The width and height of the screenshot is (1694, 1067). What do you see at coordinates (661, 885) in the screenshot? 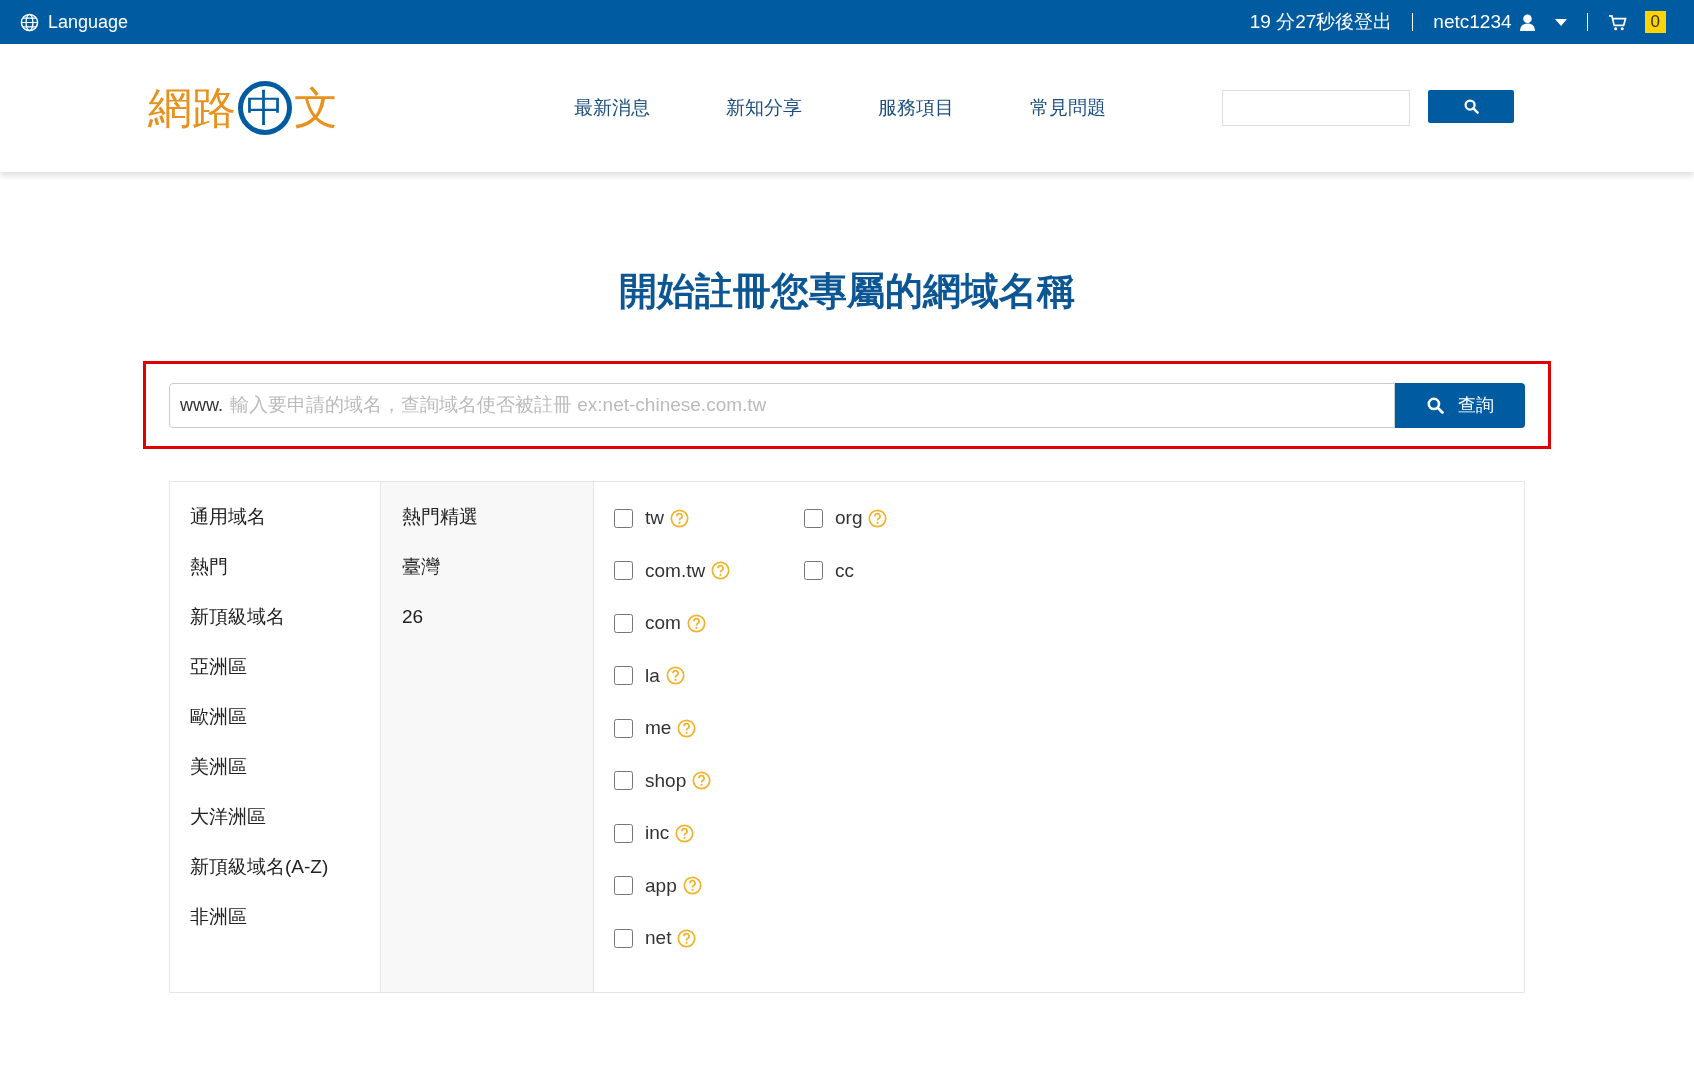
I see `domain-label: app` at bounding box center [661, 885].